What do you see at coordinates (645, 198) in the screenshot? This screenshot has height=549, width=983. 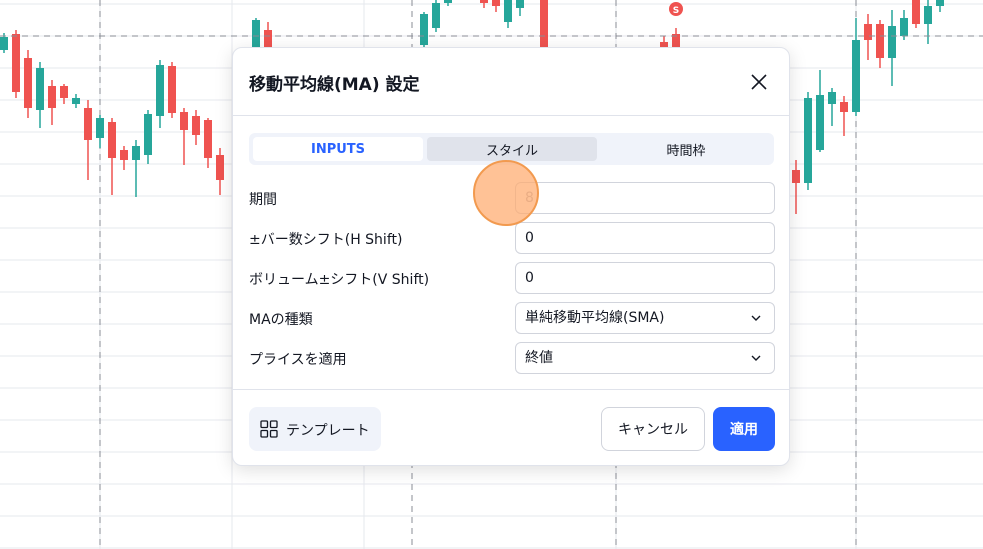 I see `period-input: 8` at bounding box center [645, 198].